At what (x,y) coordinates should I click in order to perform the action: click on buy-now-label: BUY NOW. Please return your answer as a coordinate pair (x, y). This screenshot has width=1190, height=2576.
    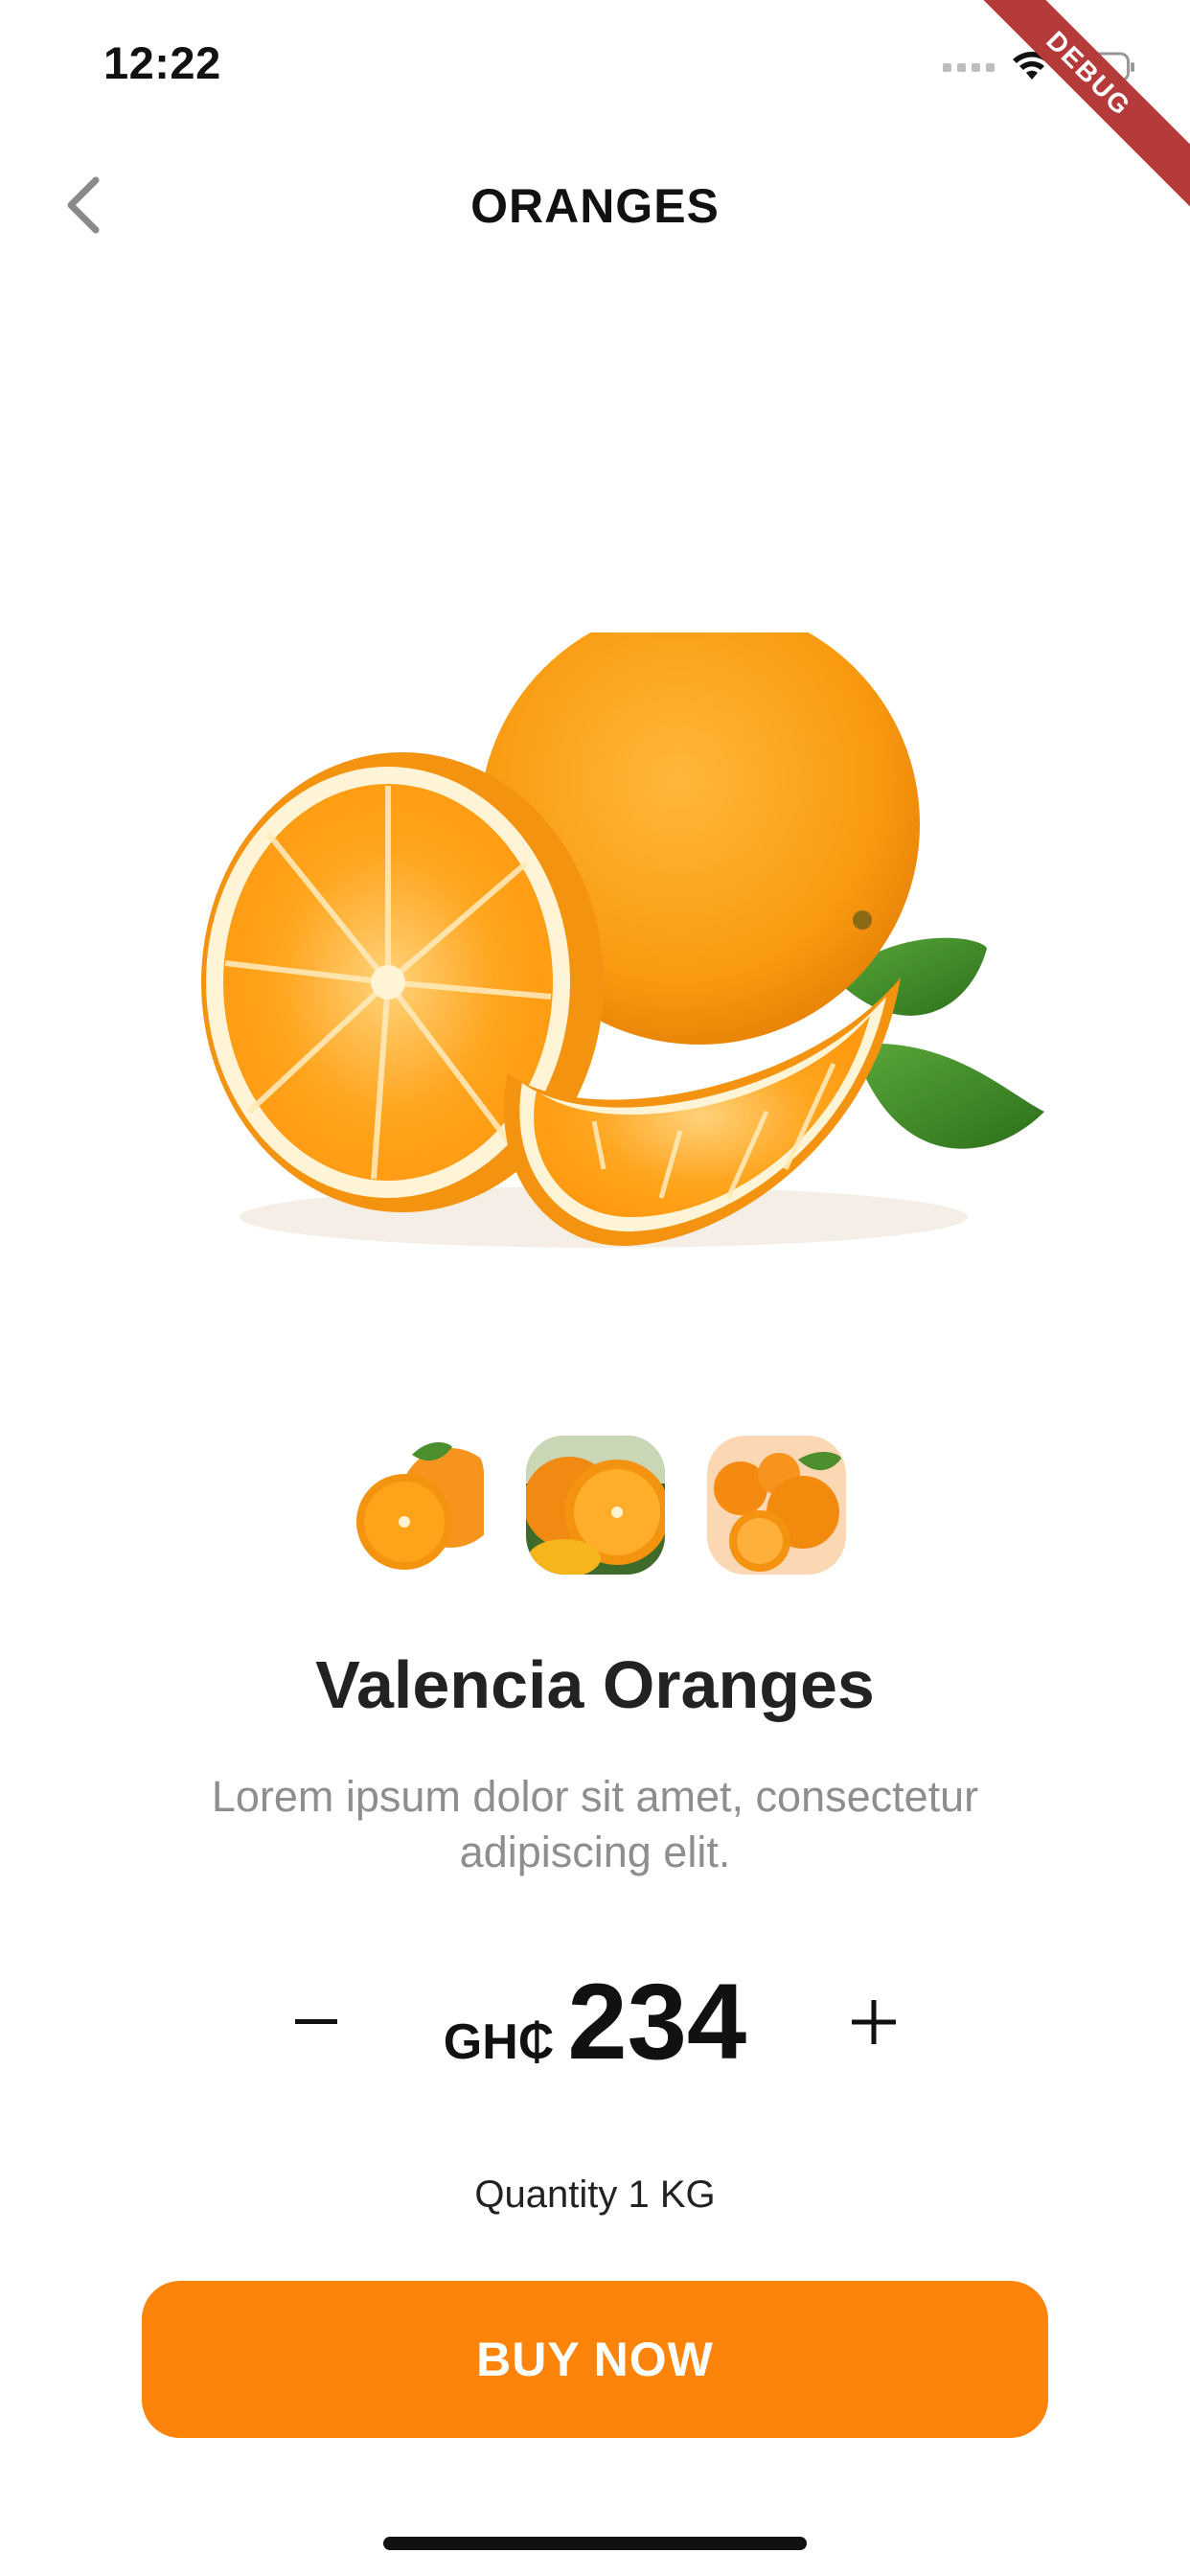
    Looking at the image, I should click on (595, 2359).